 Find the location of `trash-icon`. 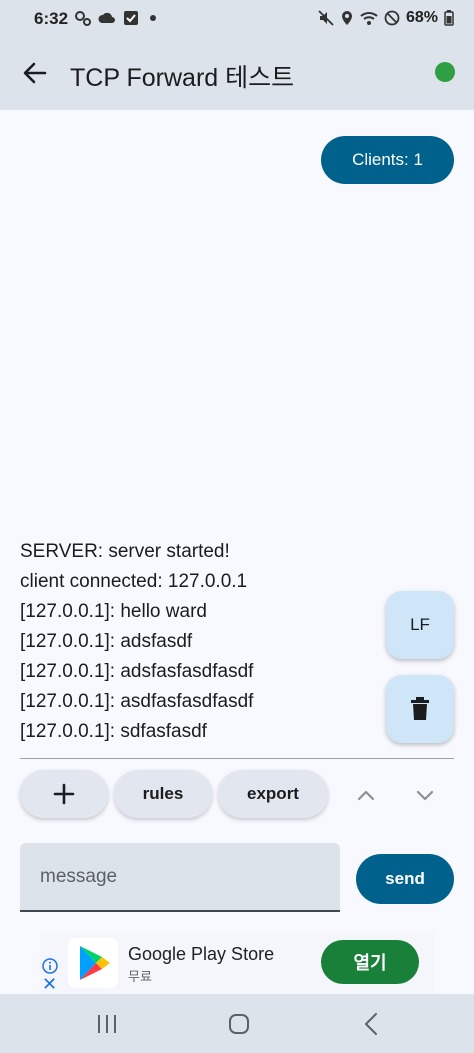

trash-icon is located at coordinates (420, 708).